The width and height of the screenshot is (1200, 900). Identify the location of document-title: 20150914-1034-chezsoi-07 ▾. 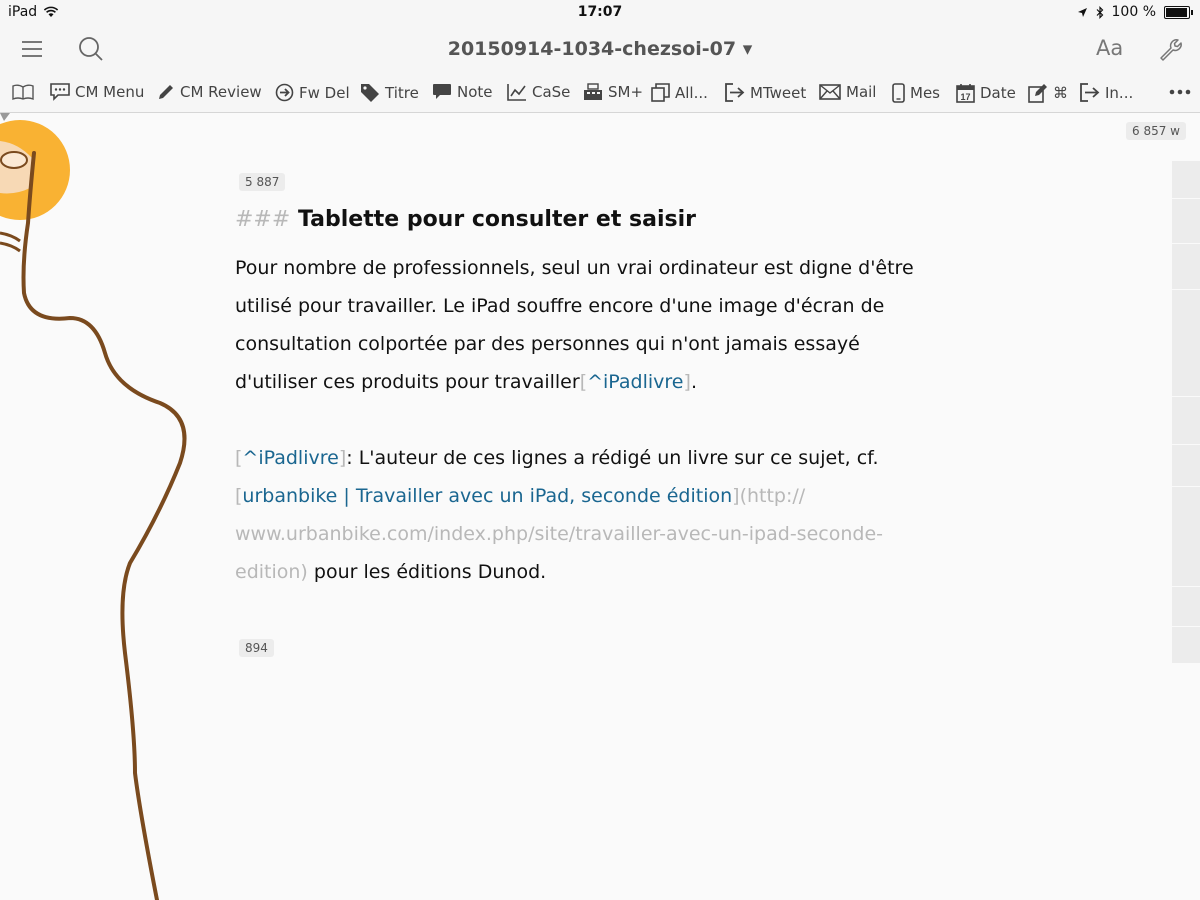
(600, 49).